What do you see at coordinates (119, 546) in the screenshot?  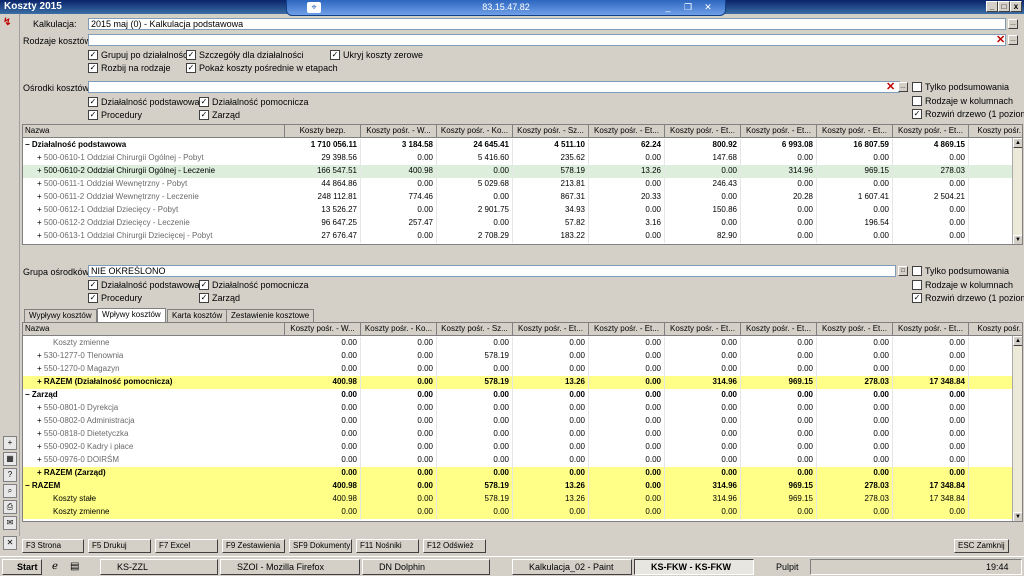 I see `fkey-button: F5 Drukuj` at bounding box center [119, 546].